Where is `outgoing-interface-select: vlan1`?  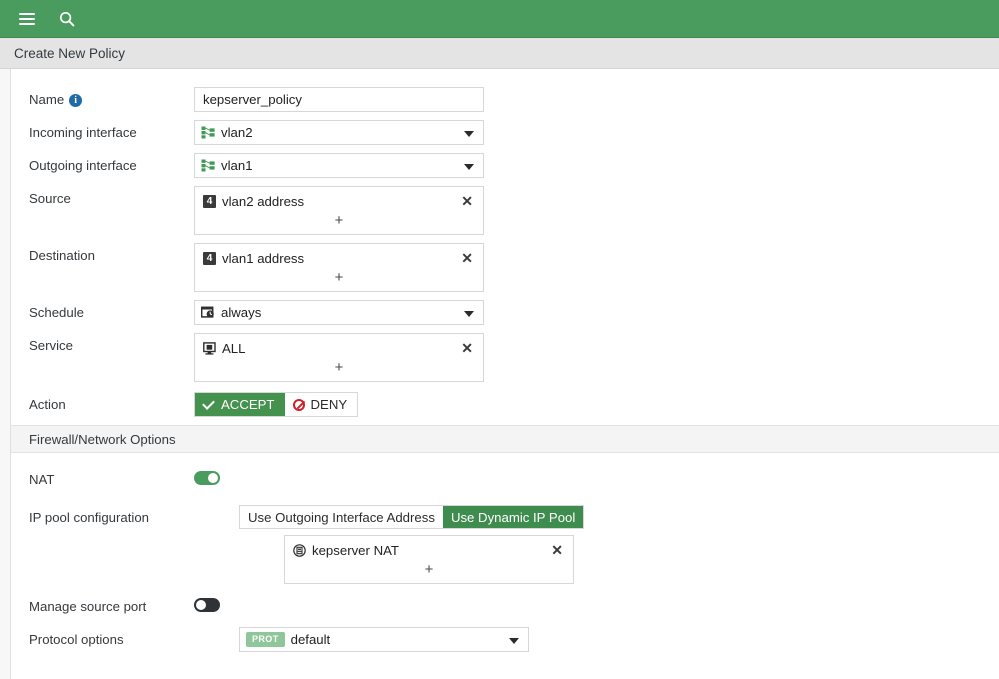
outgoing-interface-select: vlan1 is located at coordinates (339, 165).